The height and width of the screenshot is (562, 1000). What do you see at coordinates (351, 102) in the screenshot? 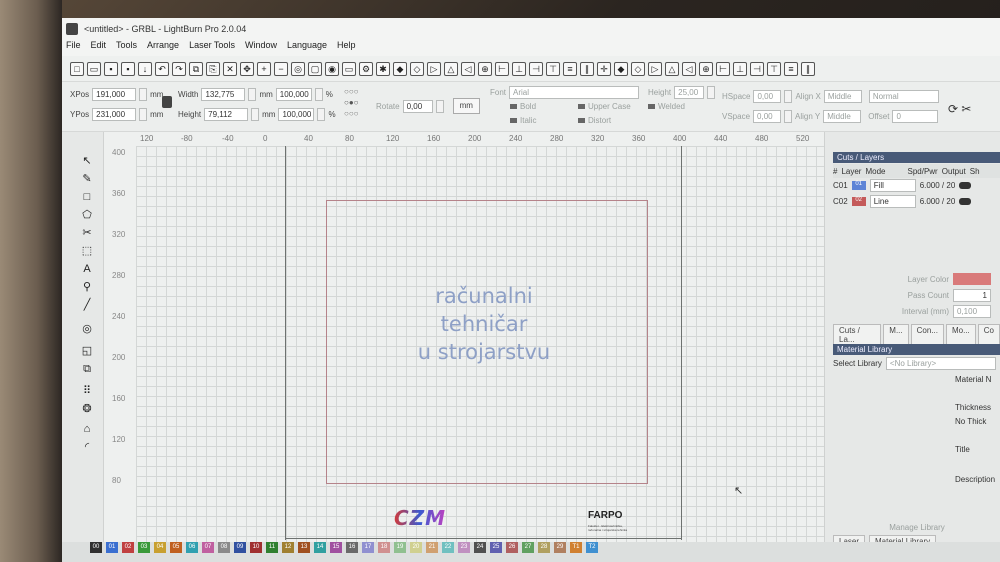
I see `anchor-grid: ○○○ ○●○ ○○○` at bounding box center [351, 102].